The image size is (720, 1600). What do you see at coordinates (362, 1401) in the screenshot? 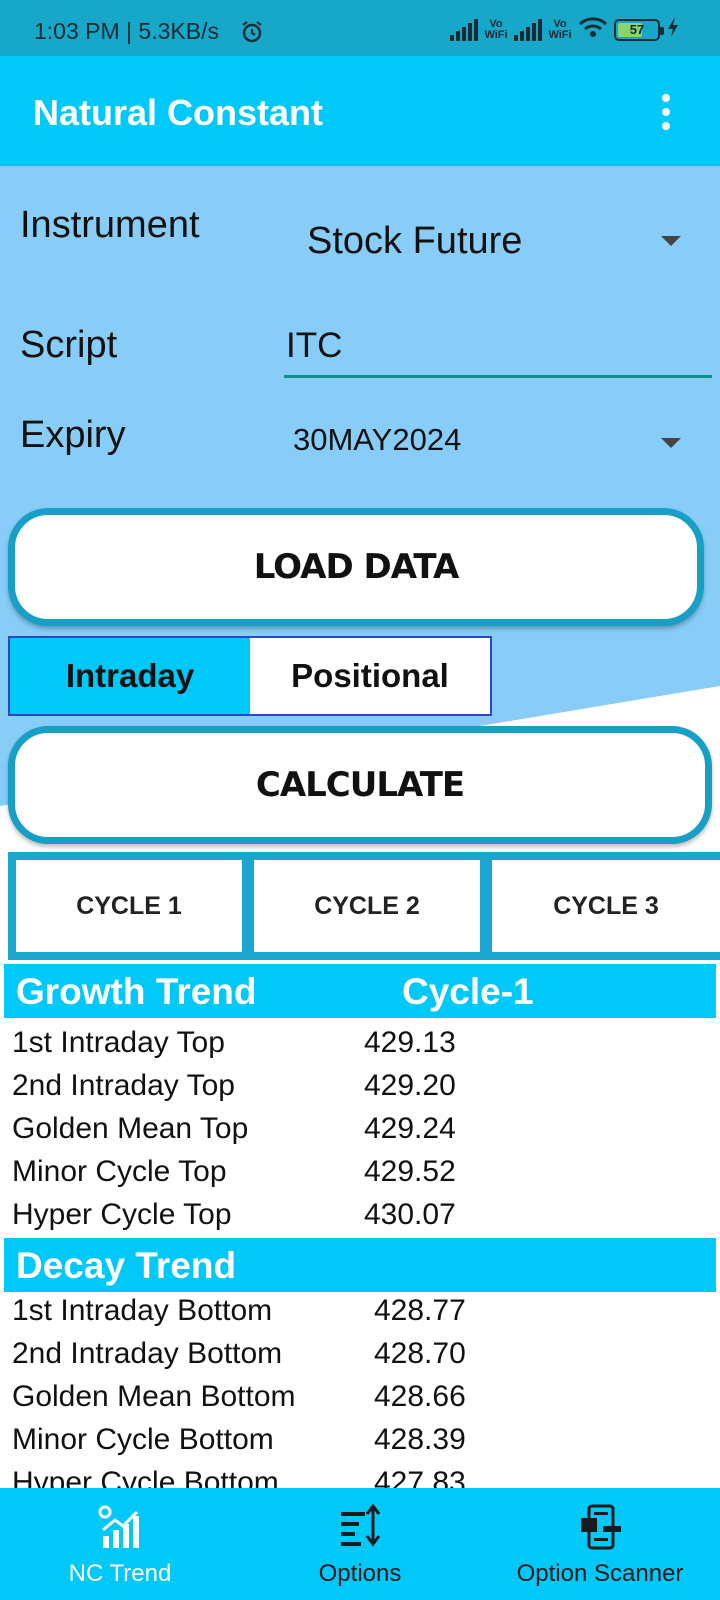
I see `list-item: Golden Mean Bottom 428.66` at bounding box center [362, 1401].